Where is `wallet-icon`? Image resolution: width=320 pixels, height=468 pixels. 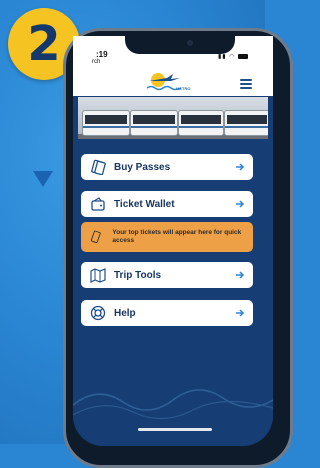 wallet-icon is located at coordinates (98, 204).